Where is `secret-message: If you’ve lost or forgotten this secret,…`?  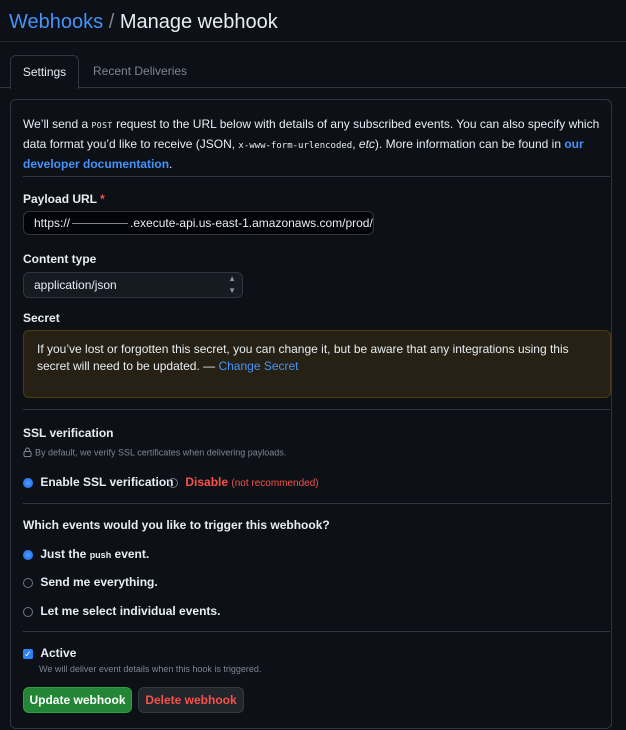
secret-message: If you’ve lost or forgotten this secret,… is located at coordinates (303, 357).